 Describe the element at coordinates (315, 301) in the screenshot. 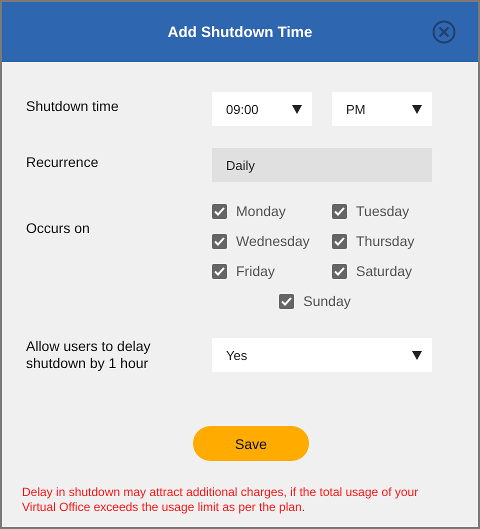

I see `day-checkbox: Sunday` at that location.